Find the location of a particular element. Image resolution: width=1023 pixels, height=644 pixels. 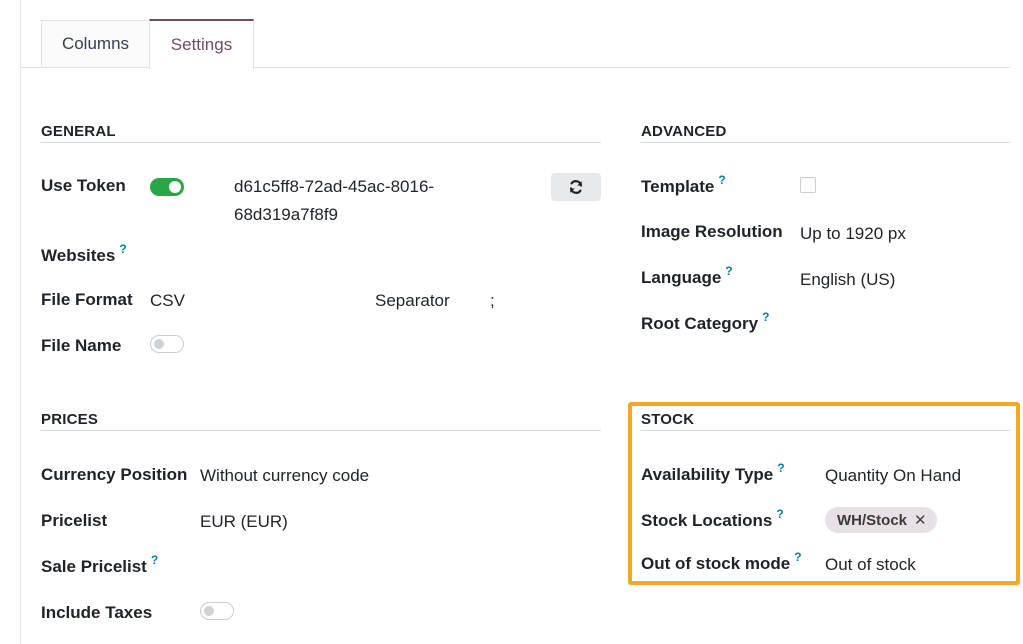

websites-help-icon: ? is located at coordinates (122, 249).